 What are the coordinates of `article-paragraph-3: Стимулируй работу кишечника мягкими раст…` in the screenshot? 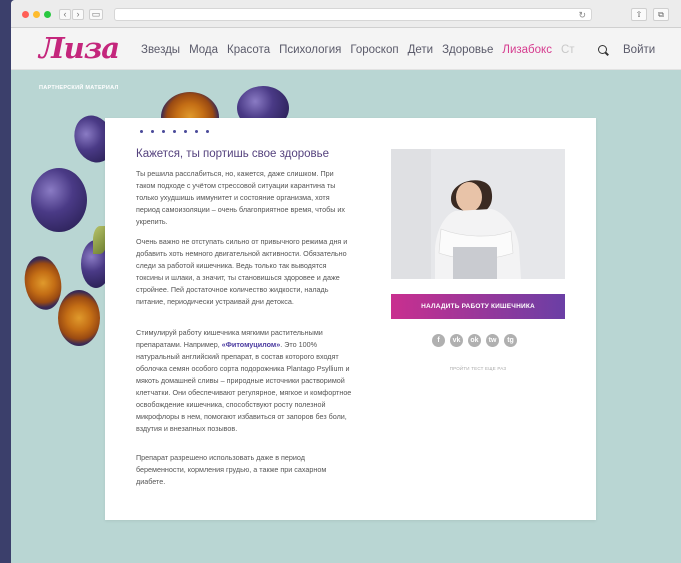 It's located at (244, 380).